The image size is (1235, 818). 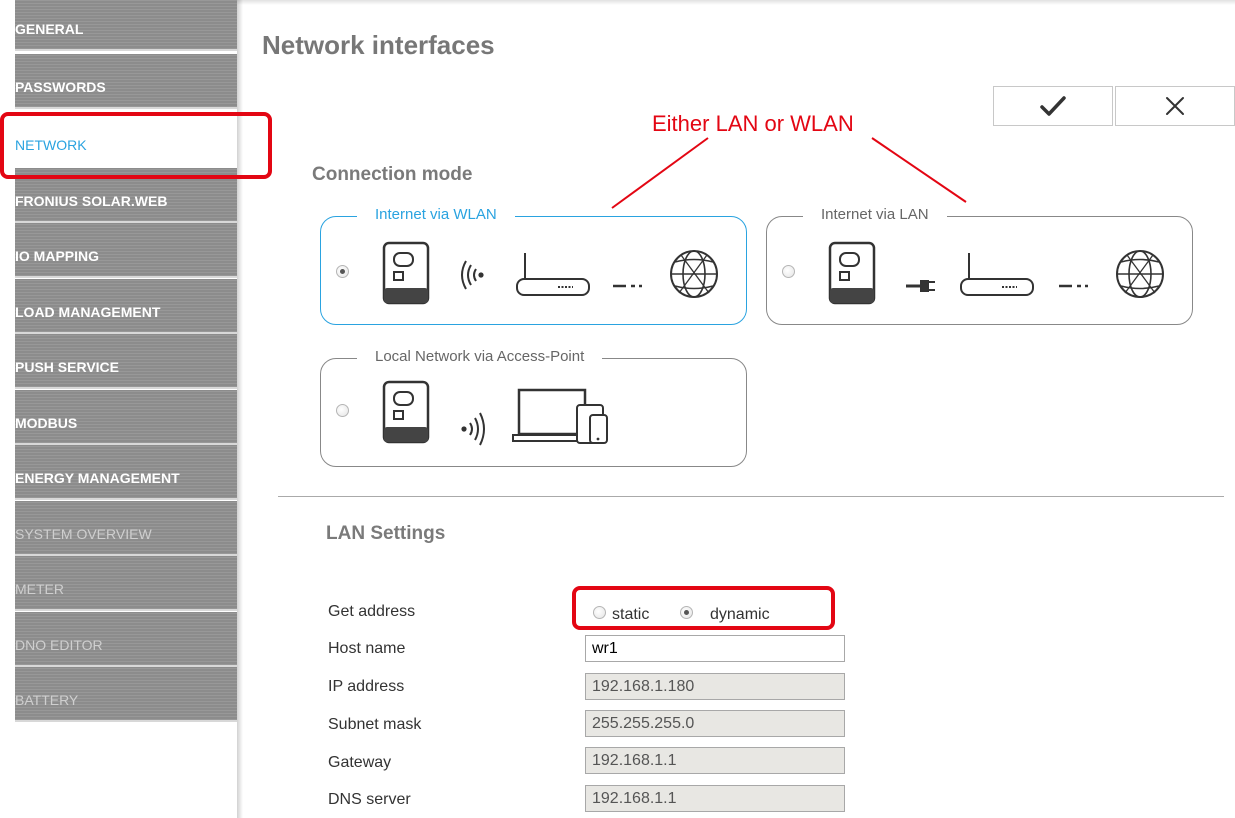 I want to click on mode-icons-wlan, so click(x=550, y=273).